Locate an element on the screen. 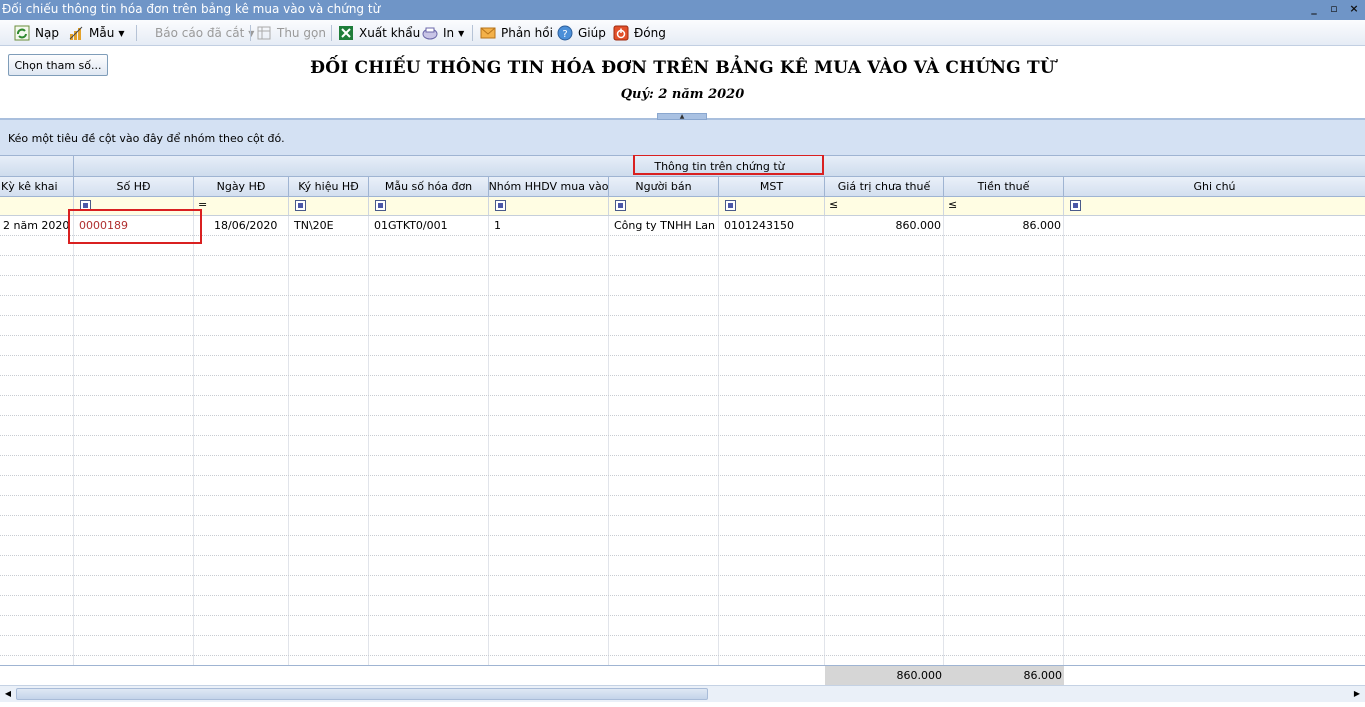 The height and width of the screenshot is (707, 1365). template-button: Mẫu ▼ is located at coordinates (96, 33).